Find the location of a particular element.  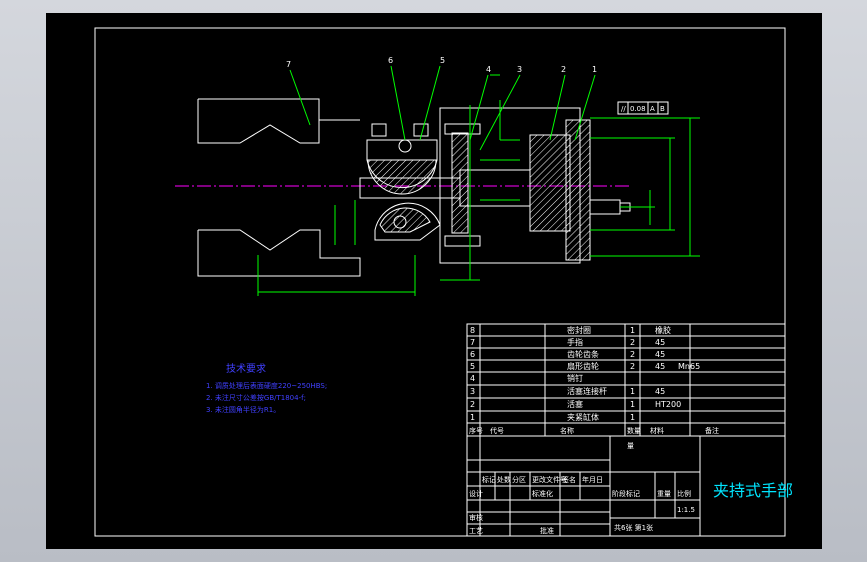

hdr-code: 代号 is located at coordinates (497, 430).